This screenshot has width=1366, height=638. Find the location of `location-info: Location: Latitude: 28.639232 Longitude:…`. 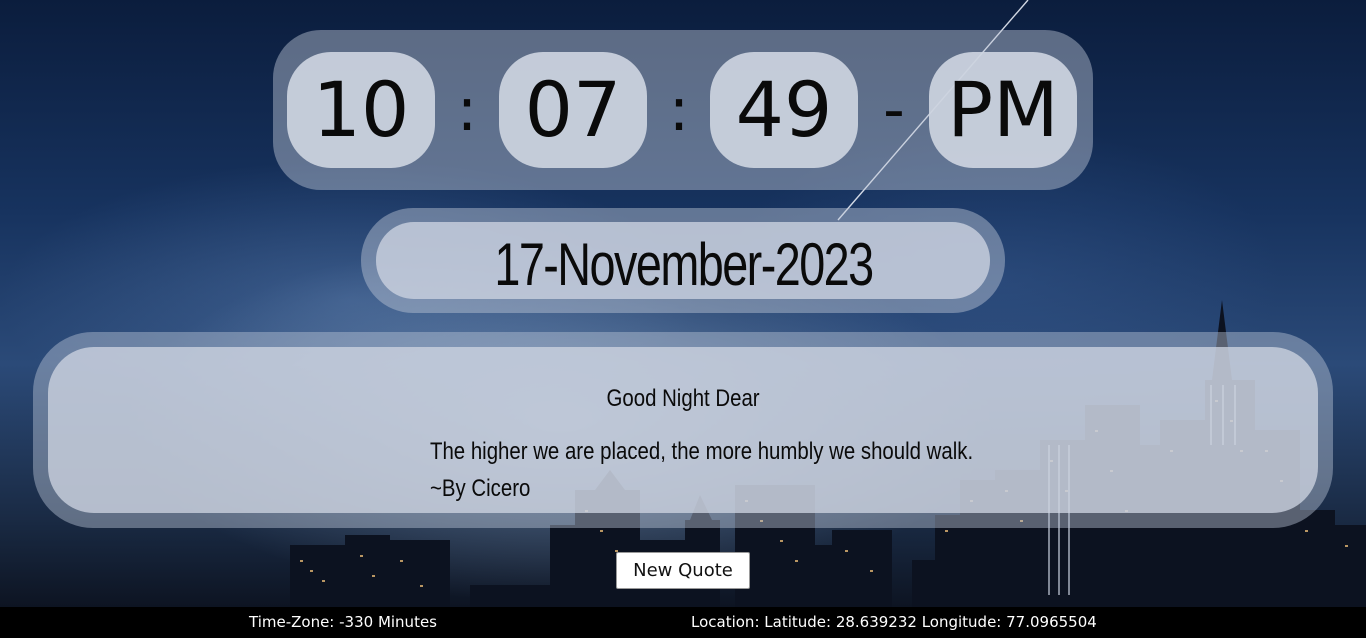

location-info: Location: Latitude: 28.639232 Longitude:… is located at coordinates (894, 622).